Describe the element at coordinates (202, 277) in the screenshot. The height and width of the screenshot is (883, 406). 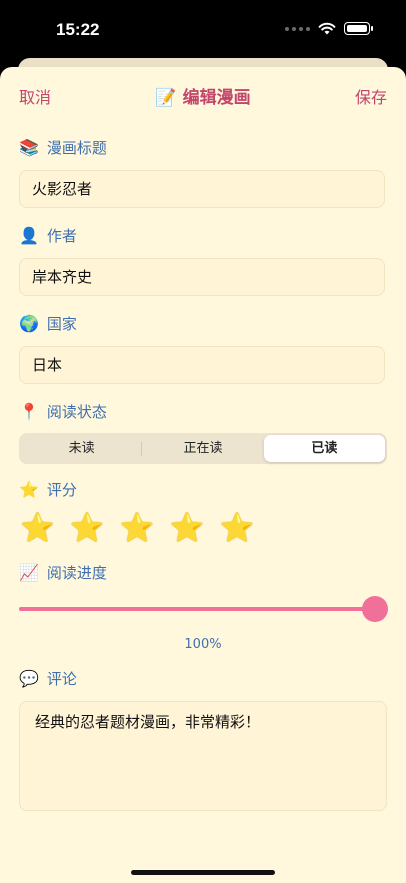
I see `author-field: 岸本齐史` at that location.